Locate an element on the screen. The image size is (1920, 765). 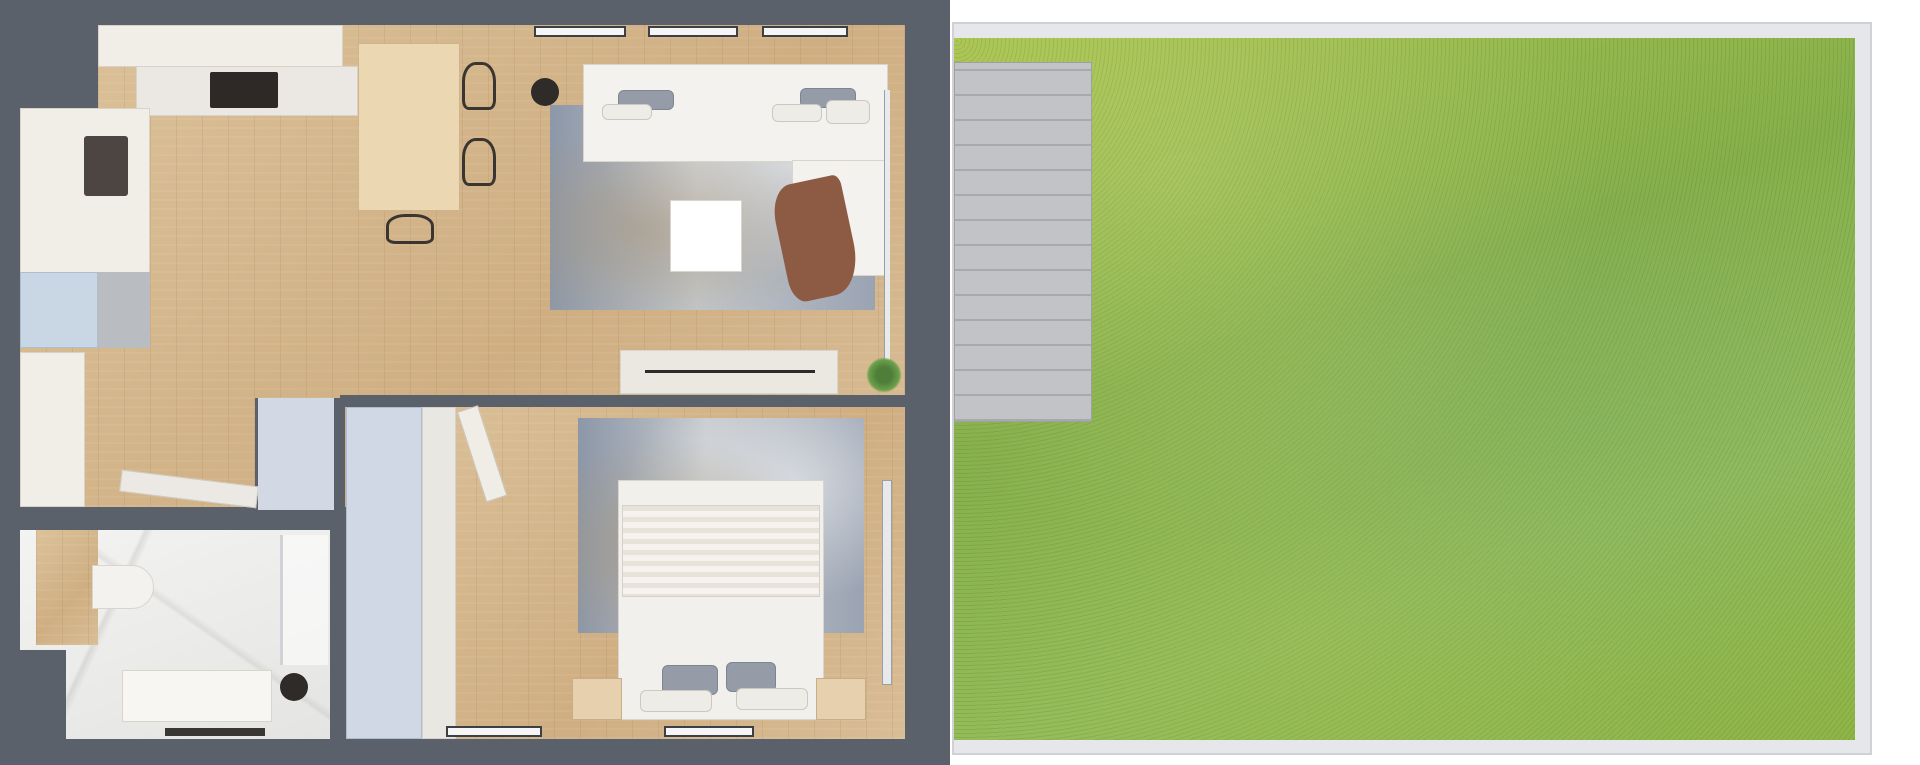
bed-blanket is located at coordinates (721, 551).